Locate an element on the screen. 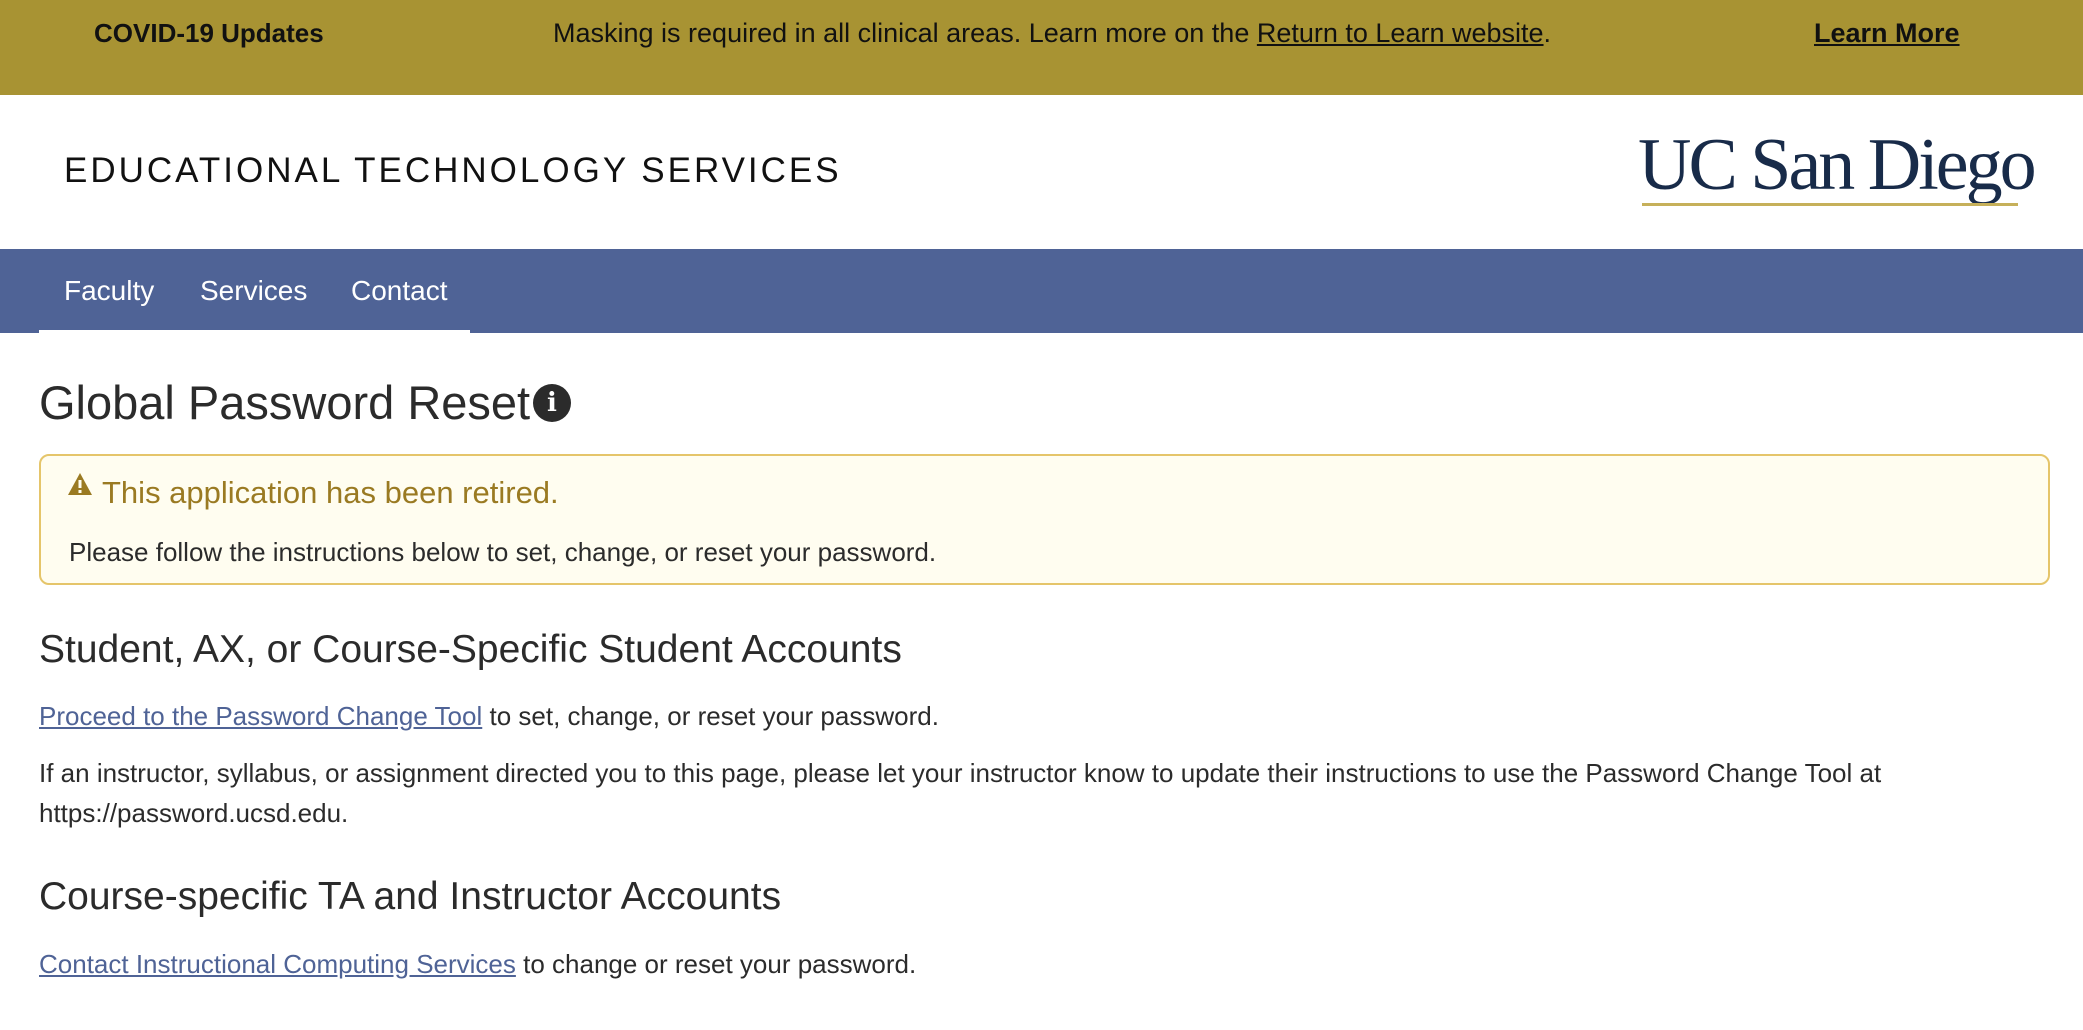 This screenshot has height=1030, width=2083. logo-text: UC San Diego is located at coordinates (1837, 165).